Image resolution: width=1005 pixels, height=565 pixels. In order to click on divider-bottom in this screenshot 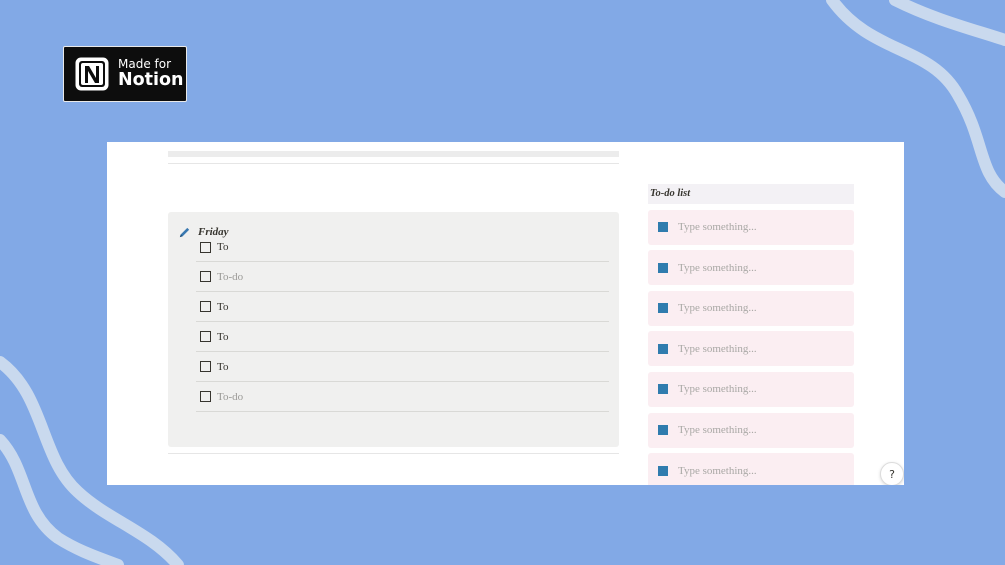, I will do `click(393, 453)`.